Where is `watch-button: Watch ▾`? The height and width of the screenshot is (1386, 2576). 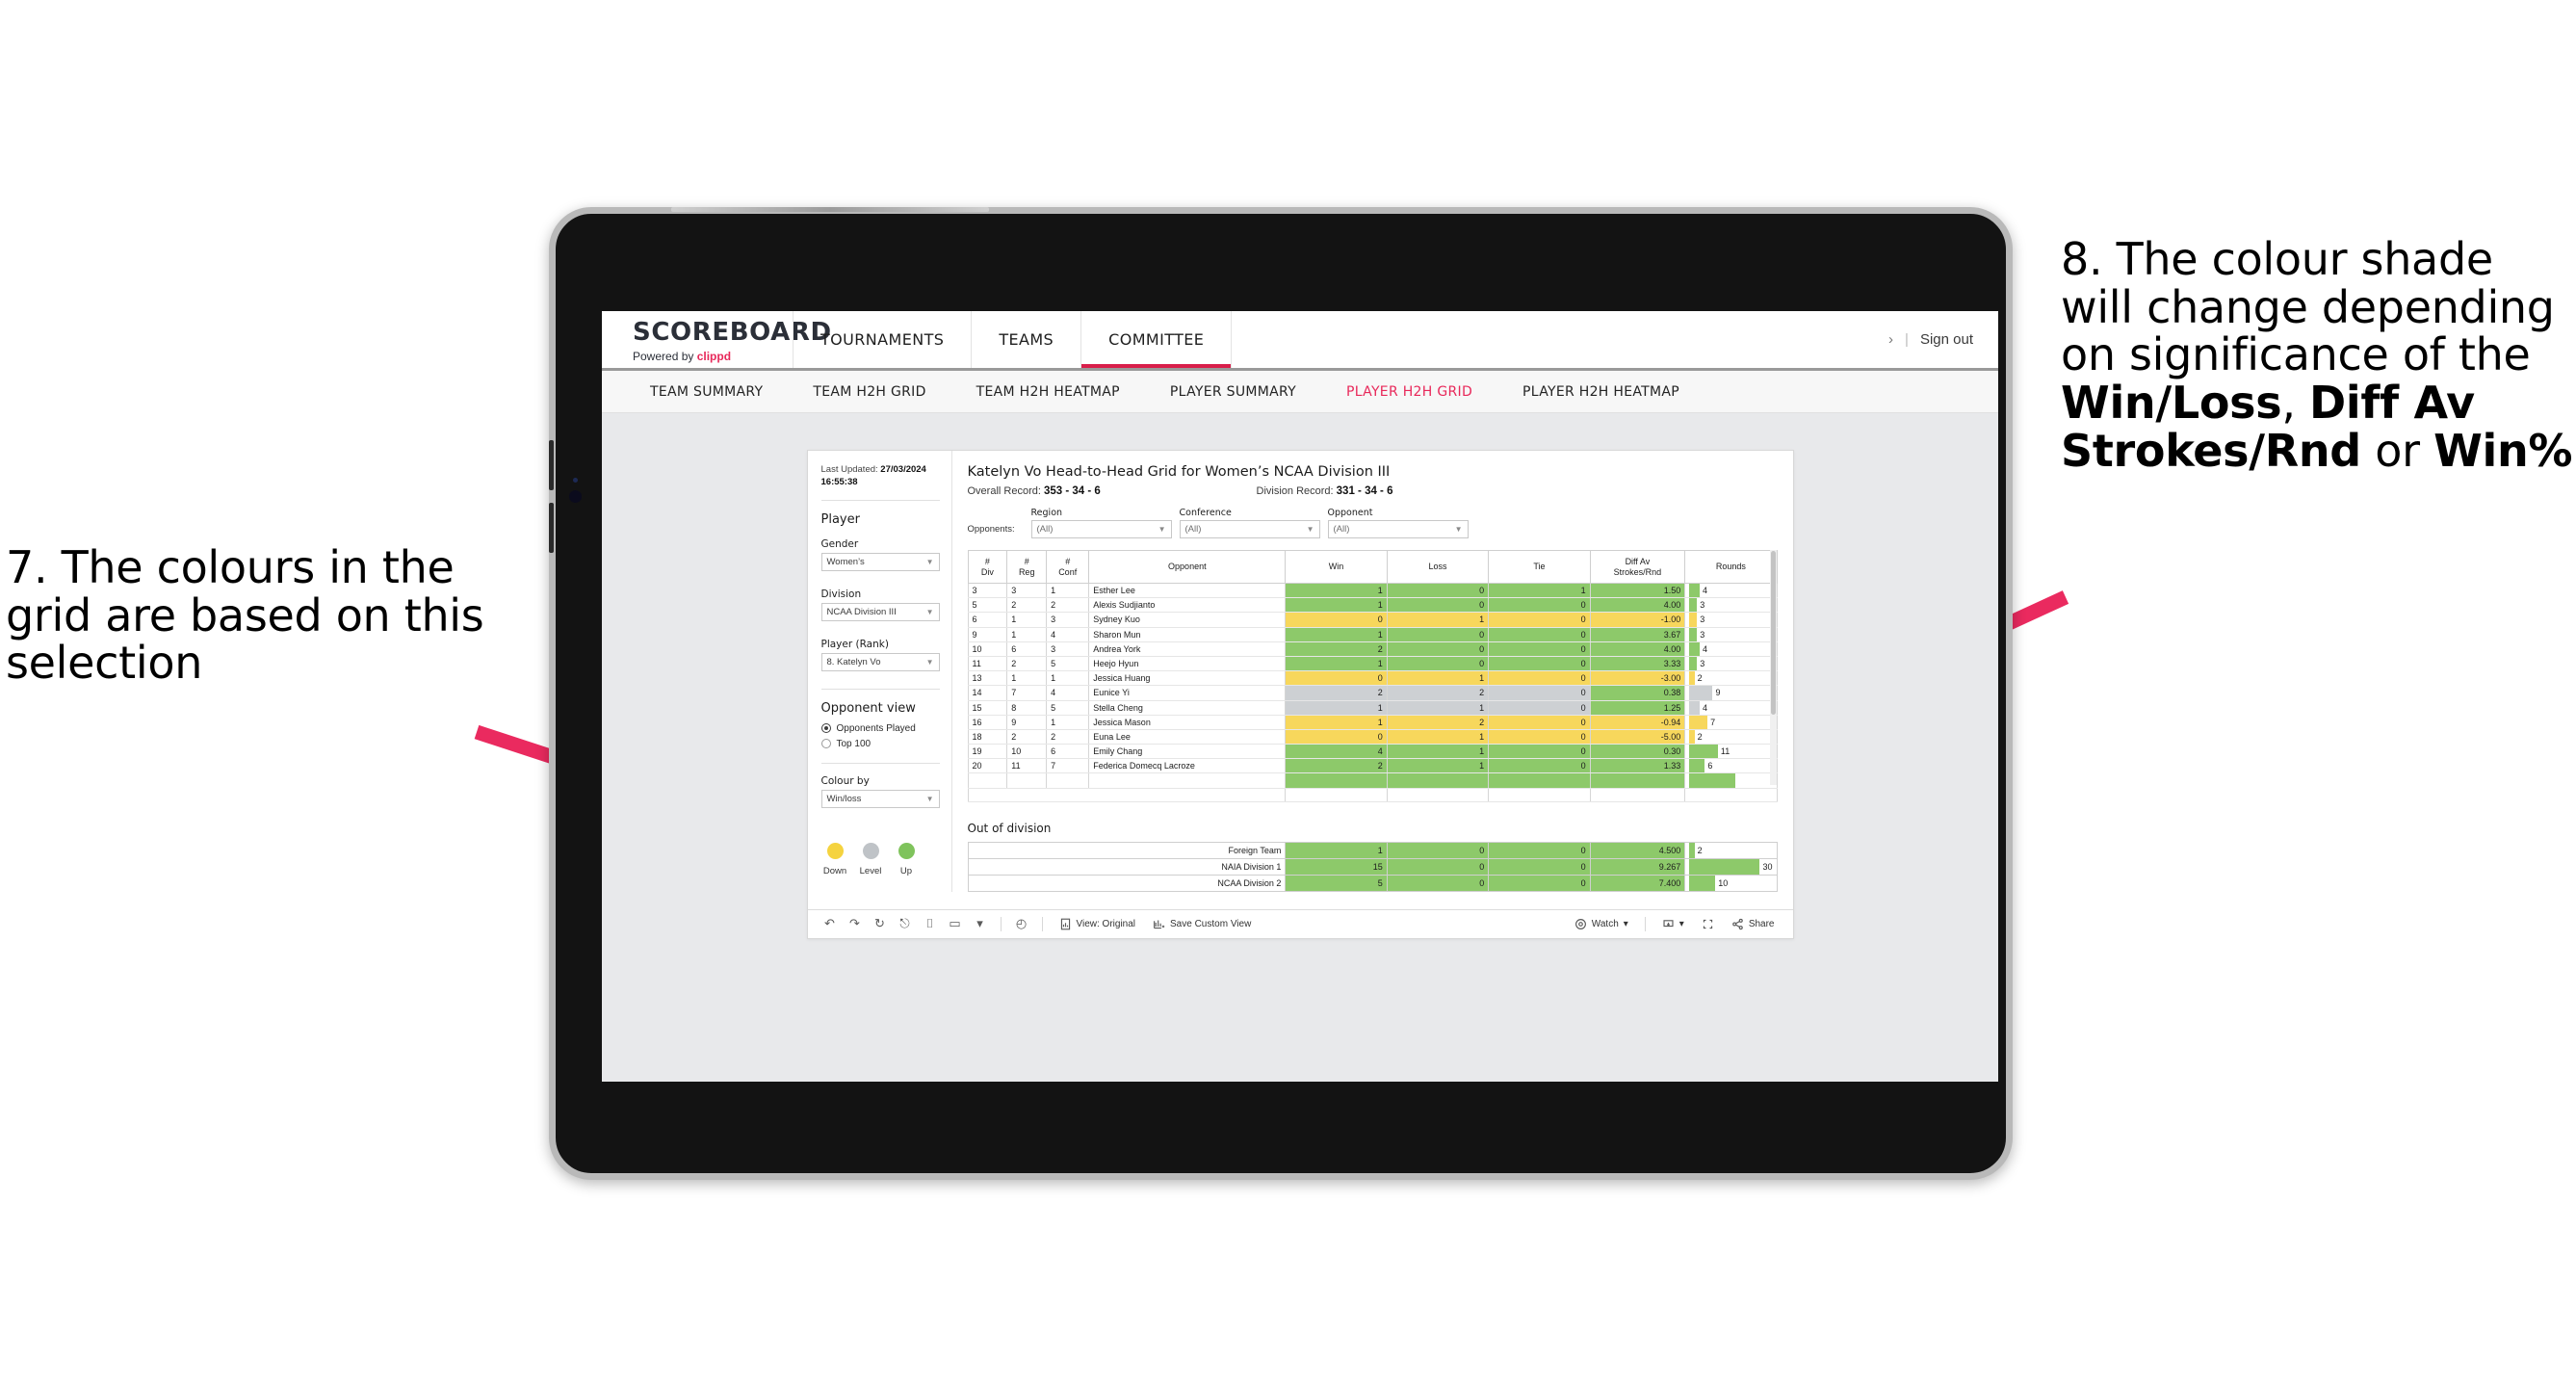 watch-button: Watch ▾ is located at coordinates (1601, 924).